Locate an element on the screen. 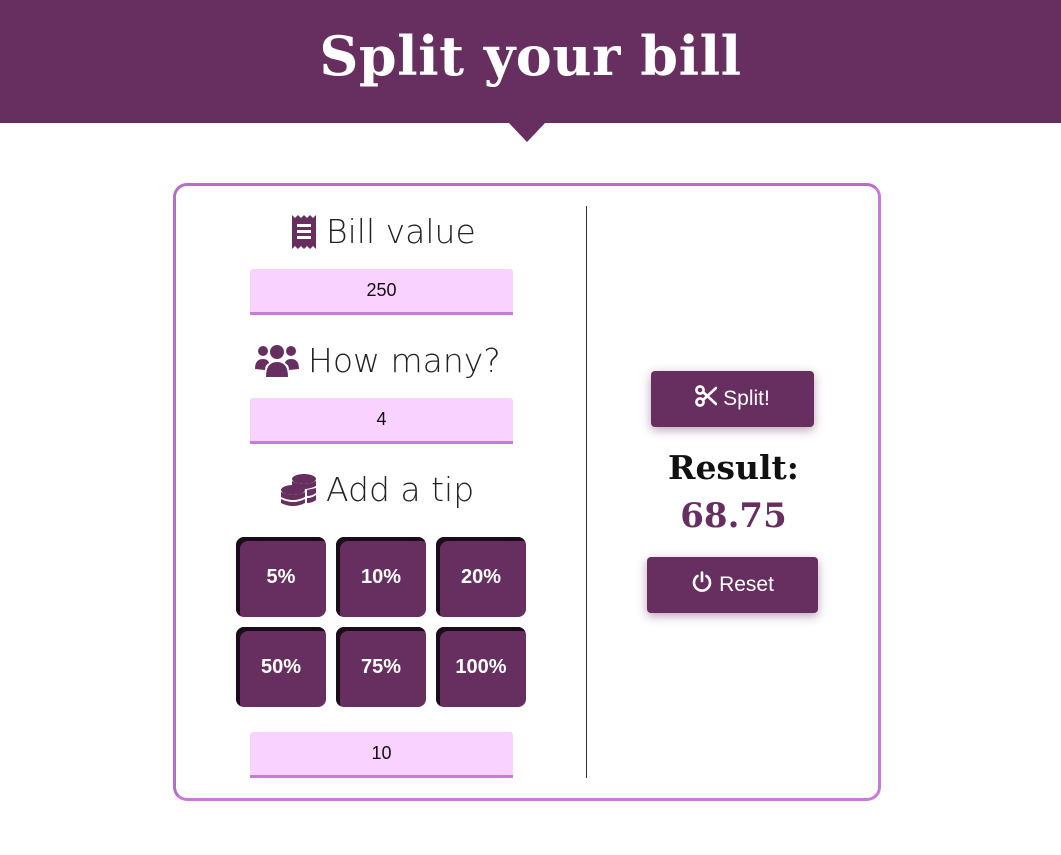  people-count-input is located at coordinates (381, 421).